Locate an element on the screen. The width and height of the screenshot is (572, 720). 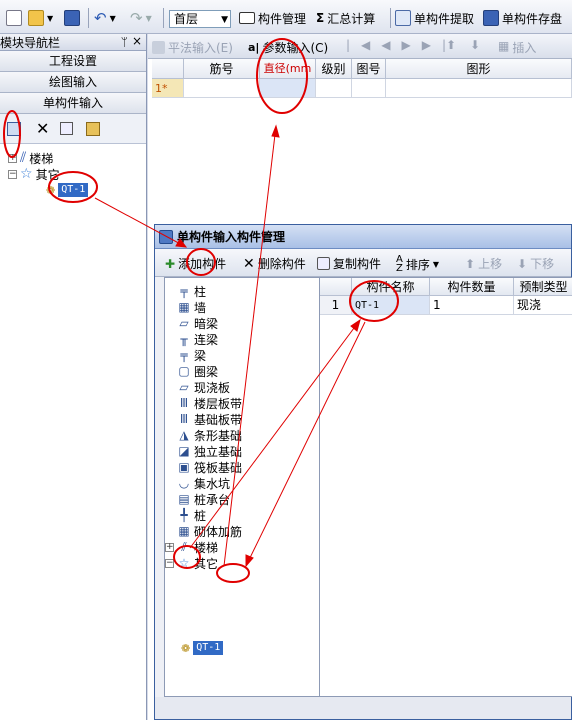
open-file-button: ▼ is located at coordinates (40, 18).